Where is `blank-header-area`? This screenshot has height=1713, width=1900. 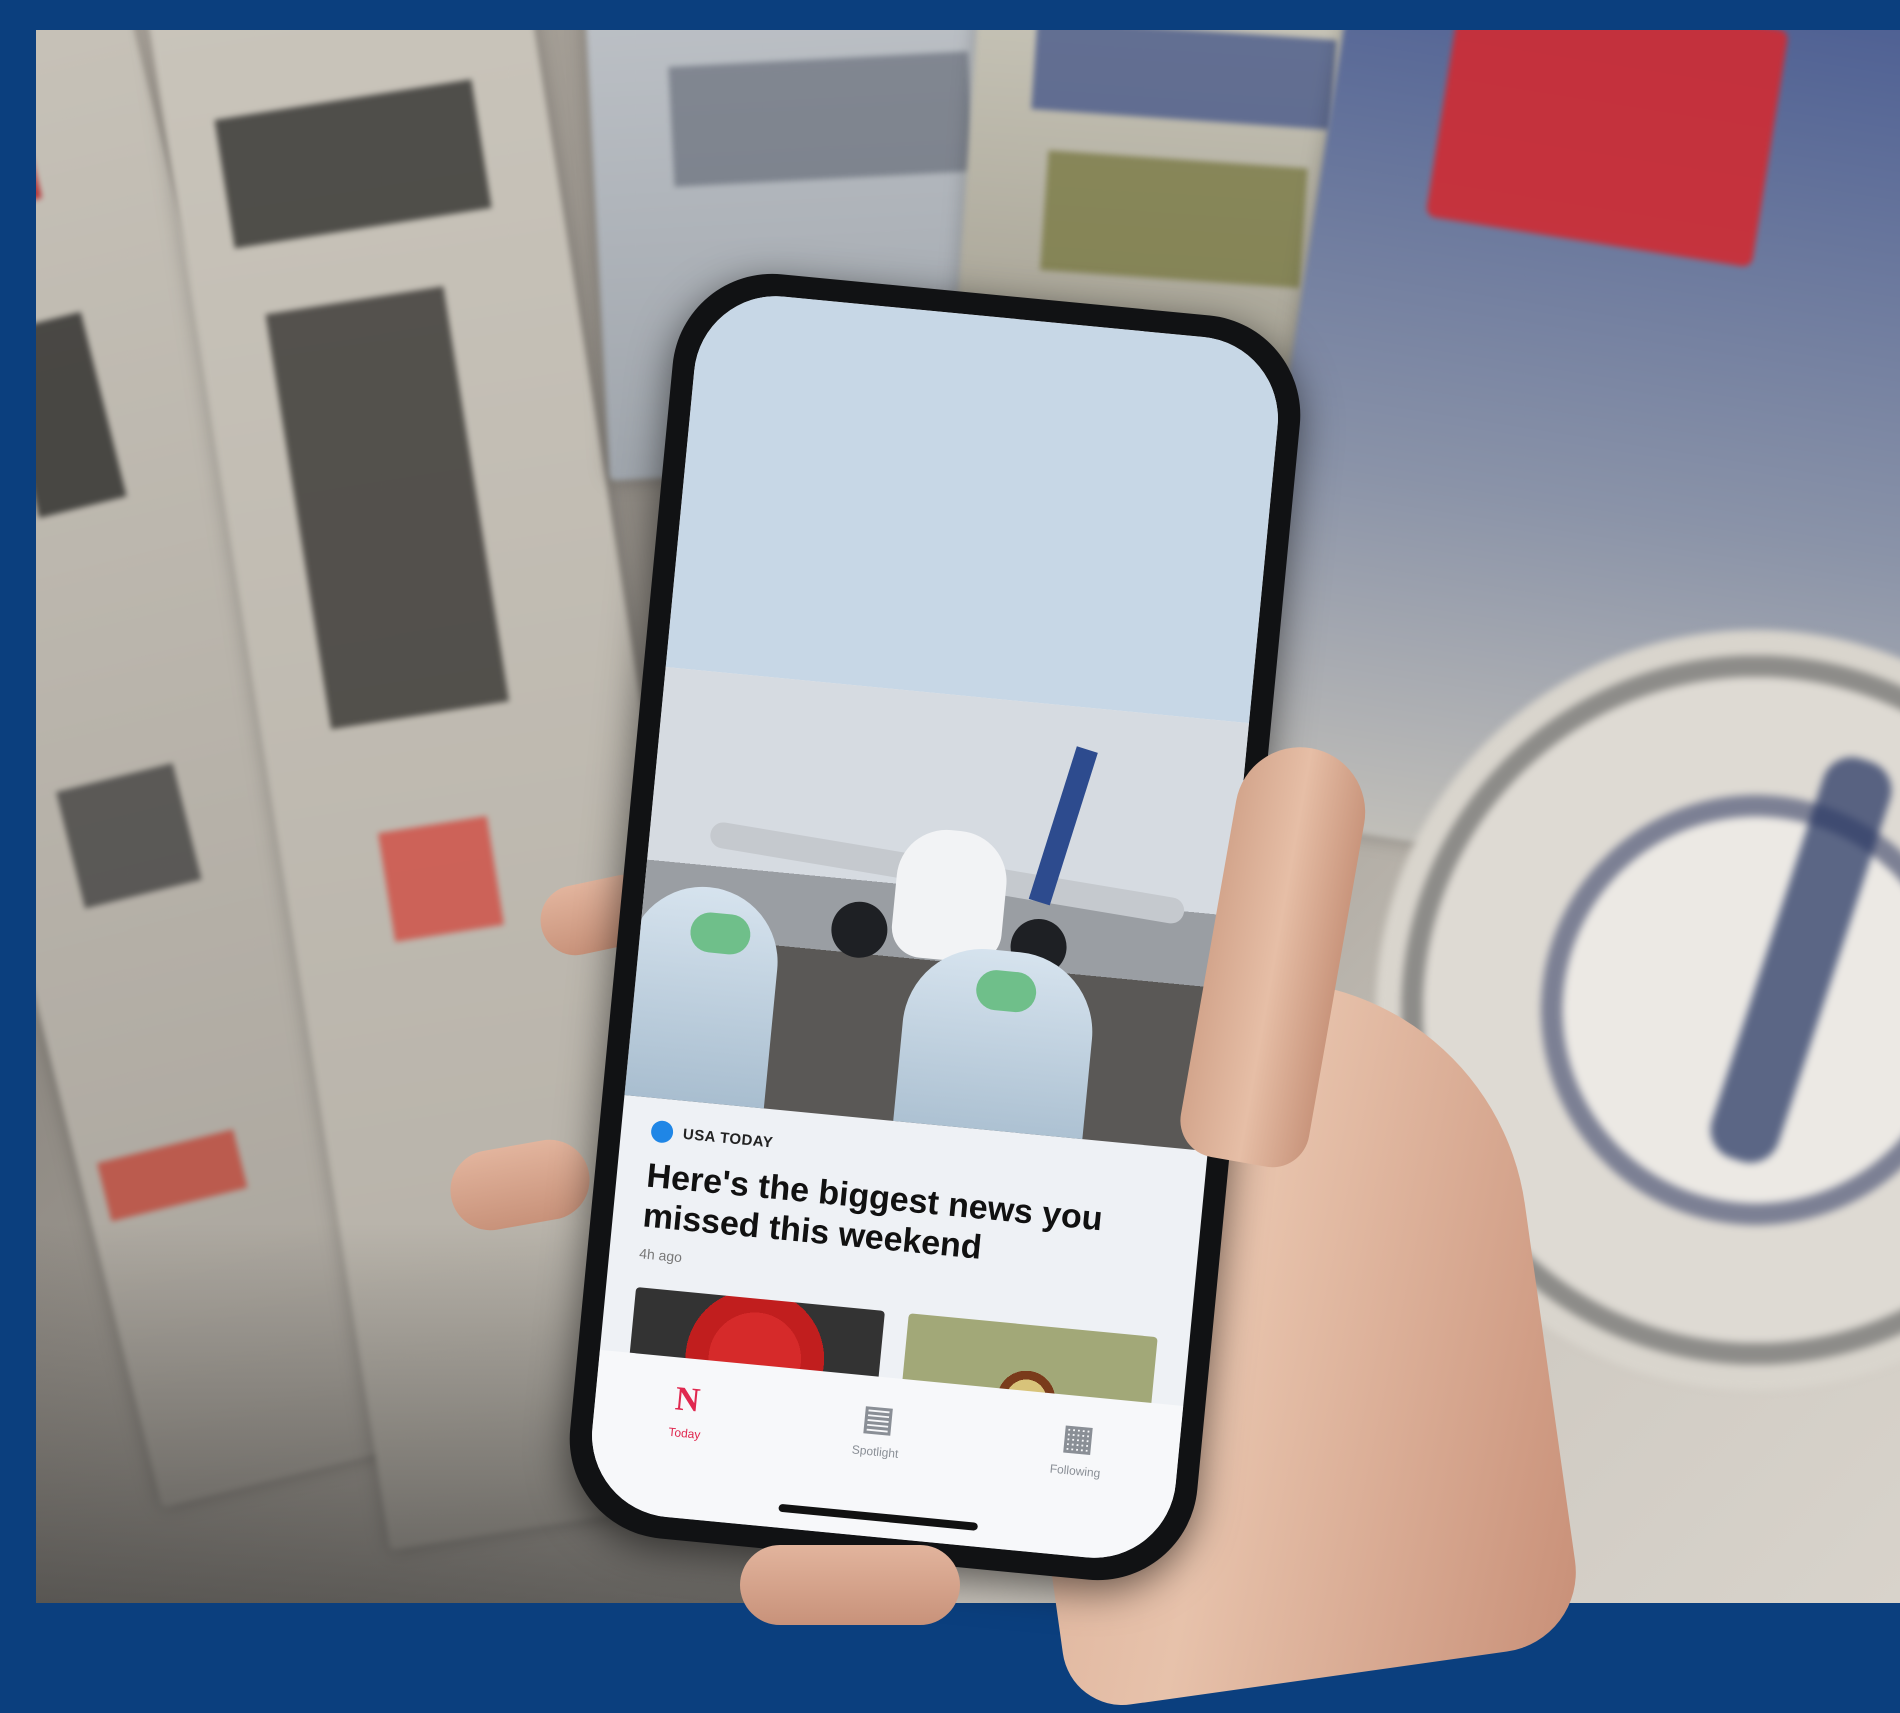 blank-header-area is located at coordinates (975, 506).